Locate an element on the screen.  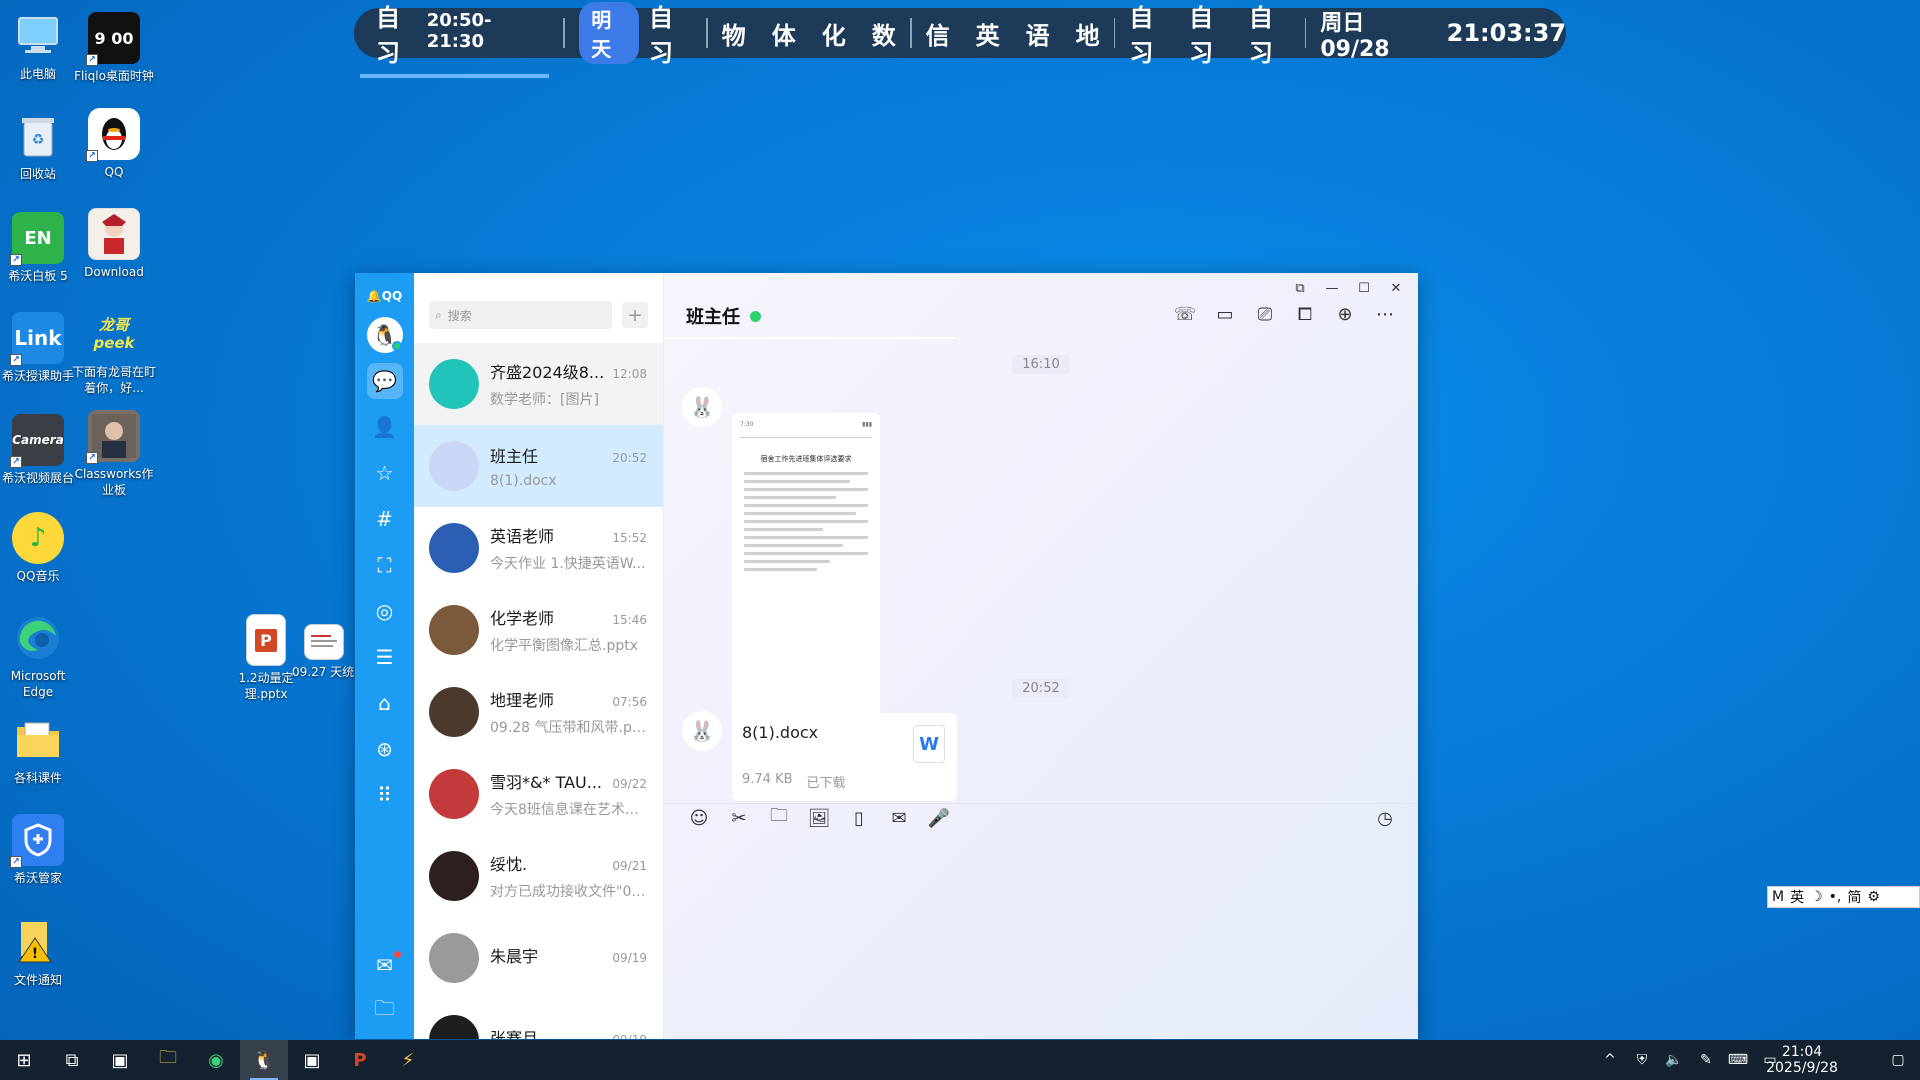
ime-language-toggle: 英 is located at coordinates (1797, 897).